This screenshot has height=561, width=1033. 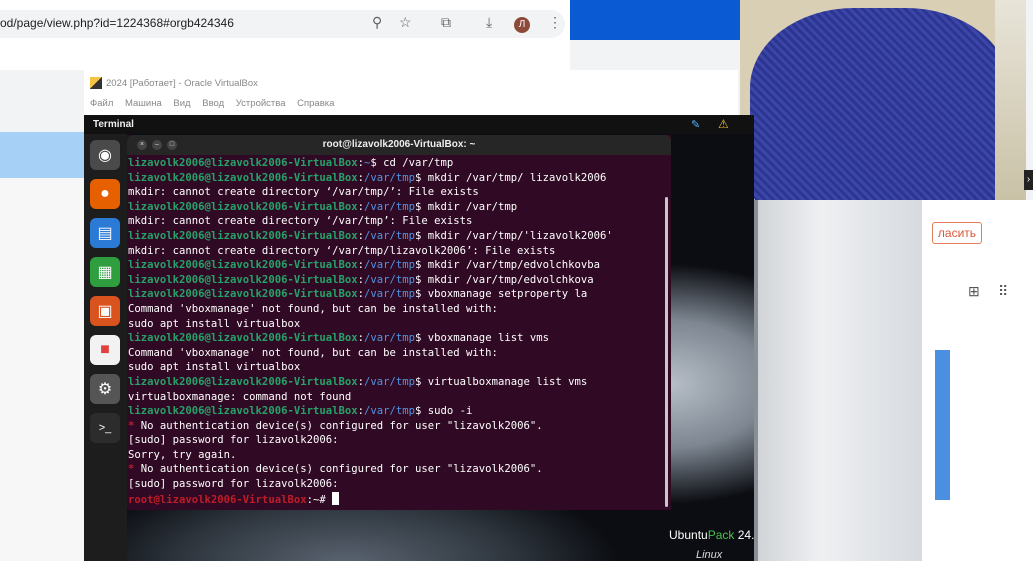 I want to click on menu-file: Файл, so click(x=101, y=103).